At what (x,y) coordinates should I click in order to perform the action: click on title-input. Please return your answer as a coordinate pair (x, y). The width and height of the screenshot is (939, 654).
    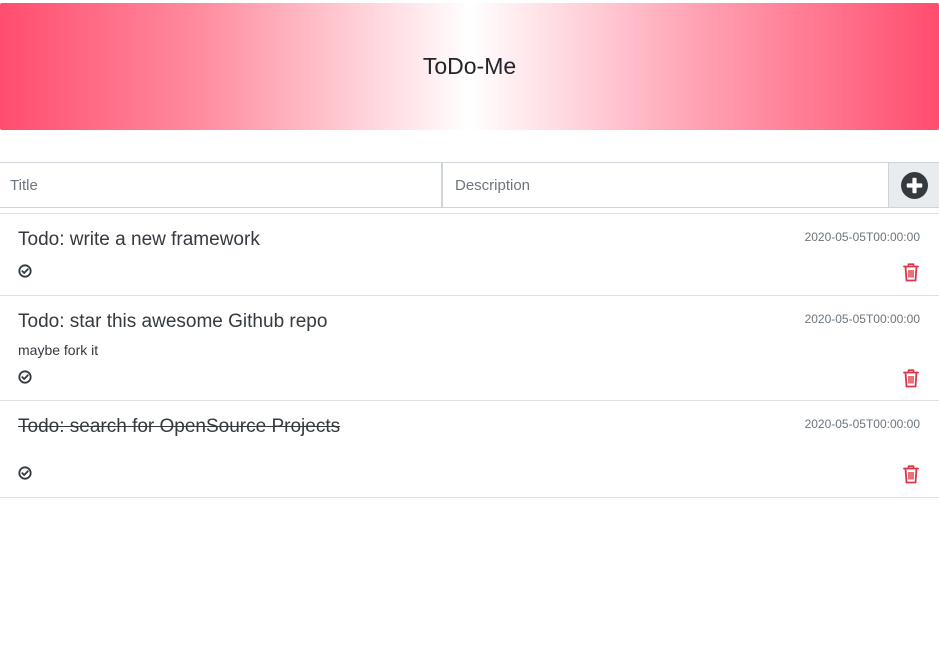
    Looking at the image, I should click on (221, 185).